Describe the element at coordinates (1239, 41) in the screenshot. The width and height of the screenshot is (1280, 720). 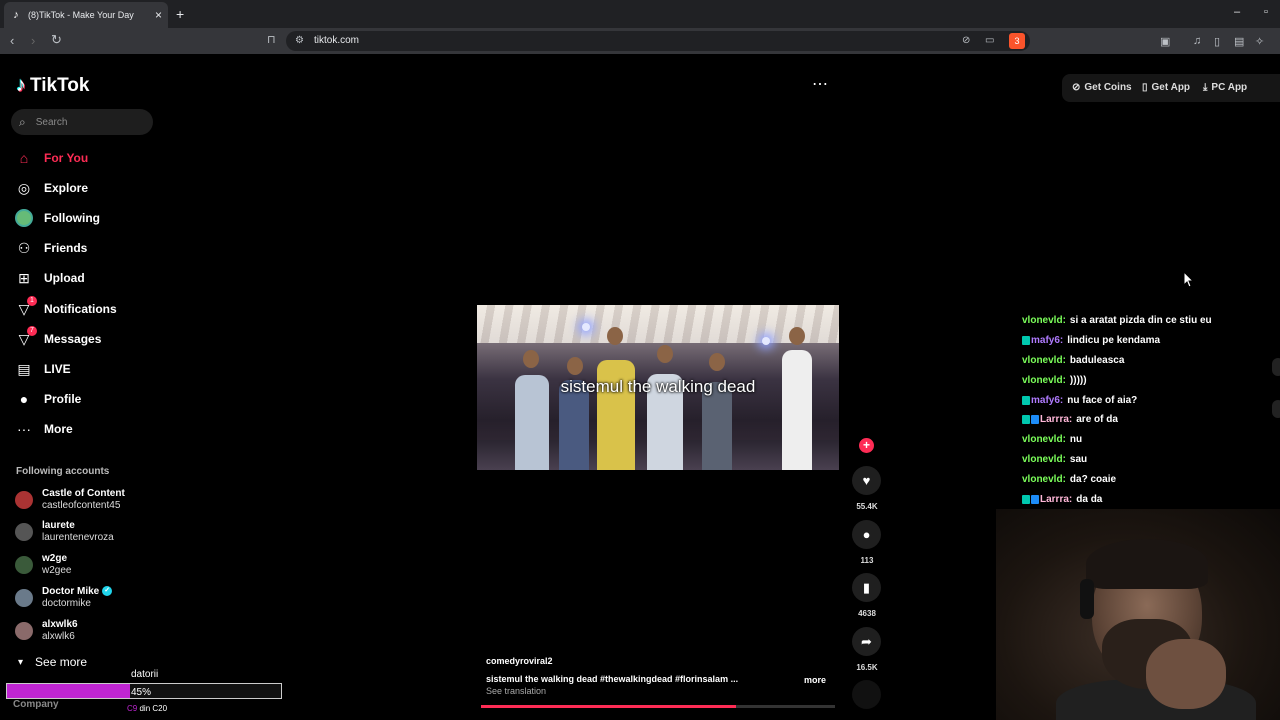
I see `wallet-icon: ▤` at that location.